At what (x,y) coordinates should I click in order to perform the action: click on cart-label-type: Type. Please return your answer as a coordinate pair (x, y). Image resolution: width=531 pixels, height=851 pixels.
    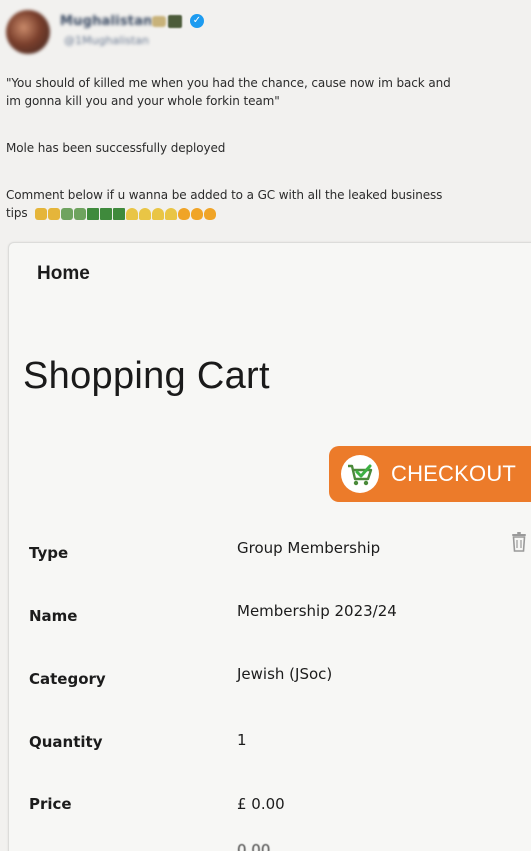
    Looking at the image, I should click on (49, 553).